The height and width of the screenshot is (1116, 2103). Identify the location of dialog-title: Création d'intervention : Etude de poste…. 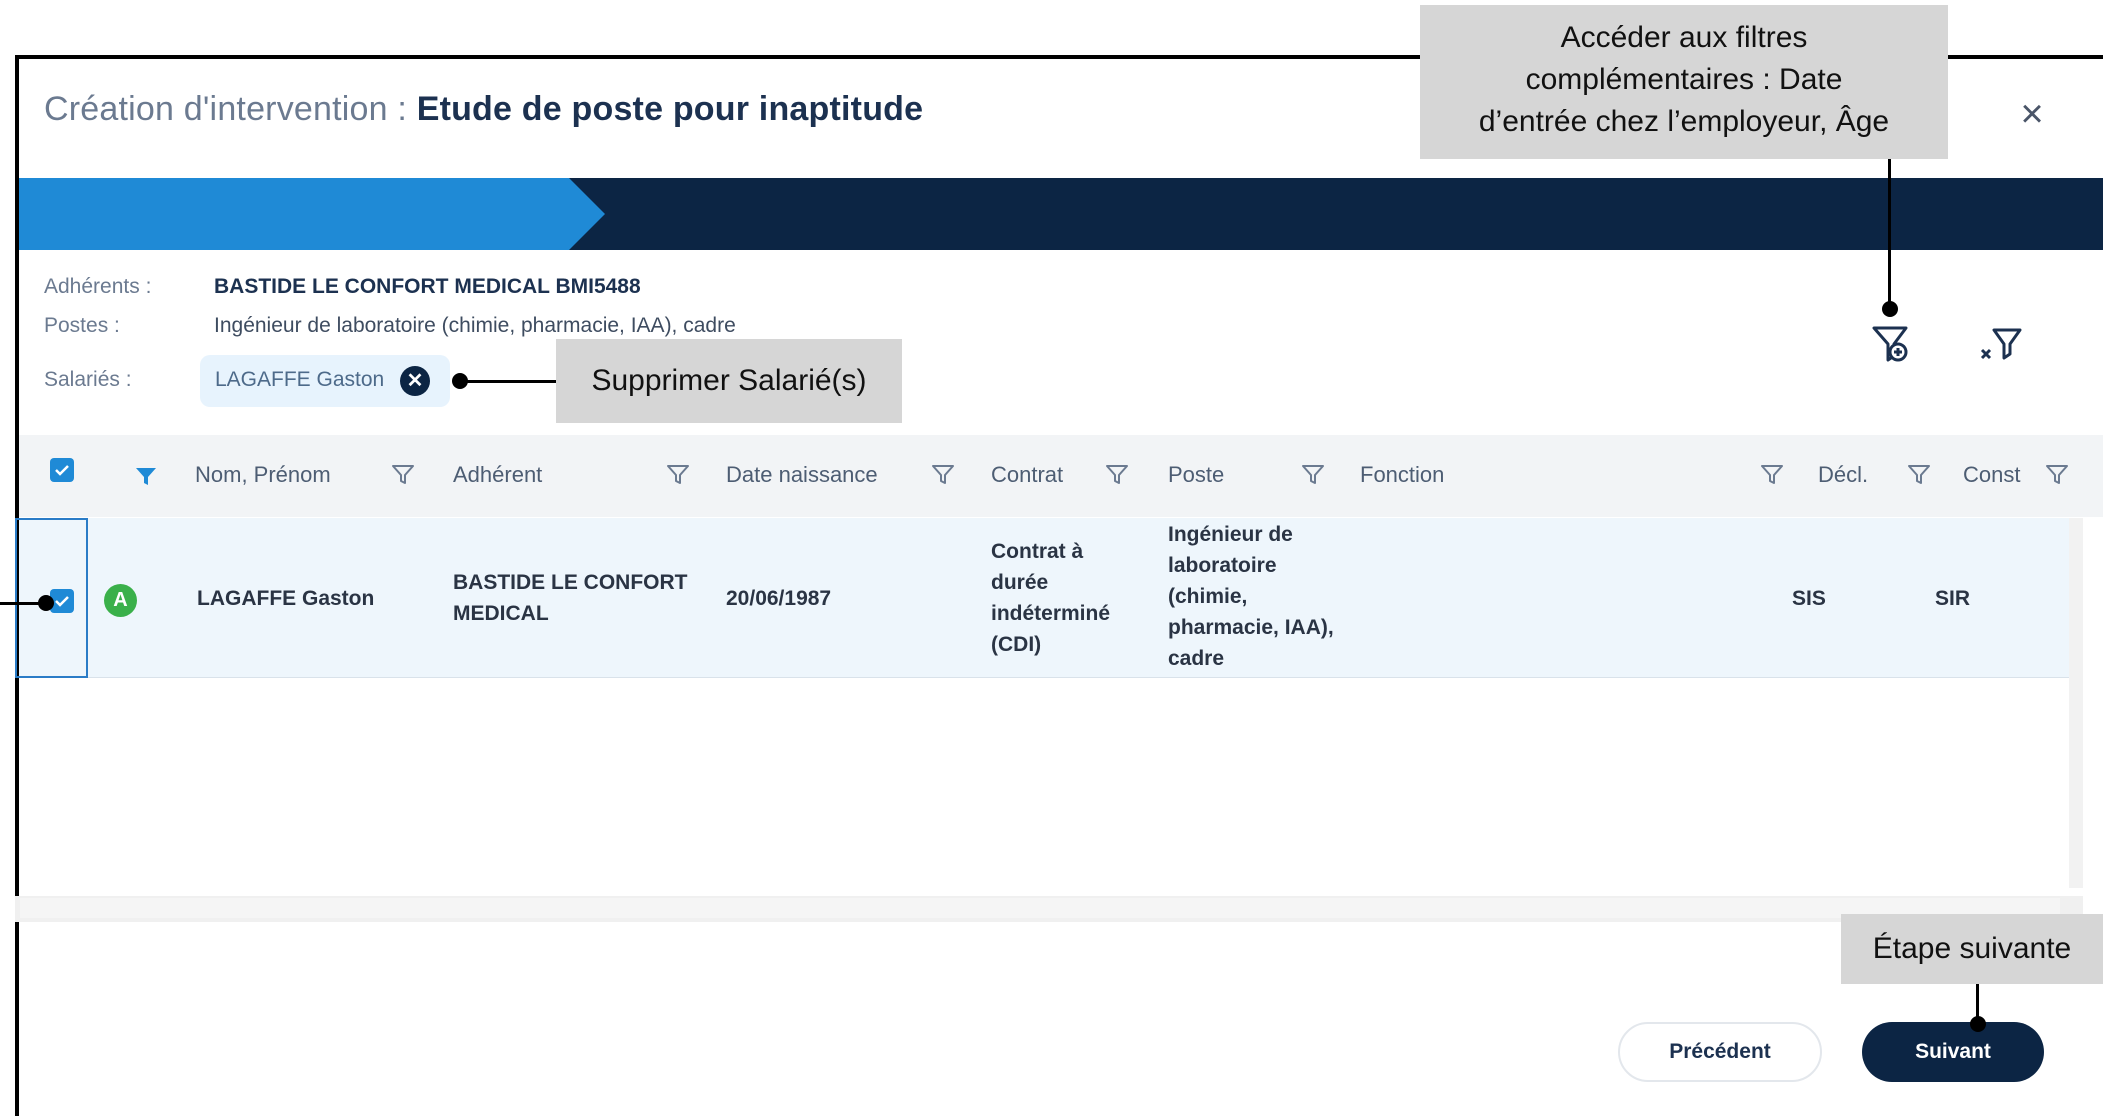
(483, 109).